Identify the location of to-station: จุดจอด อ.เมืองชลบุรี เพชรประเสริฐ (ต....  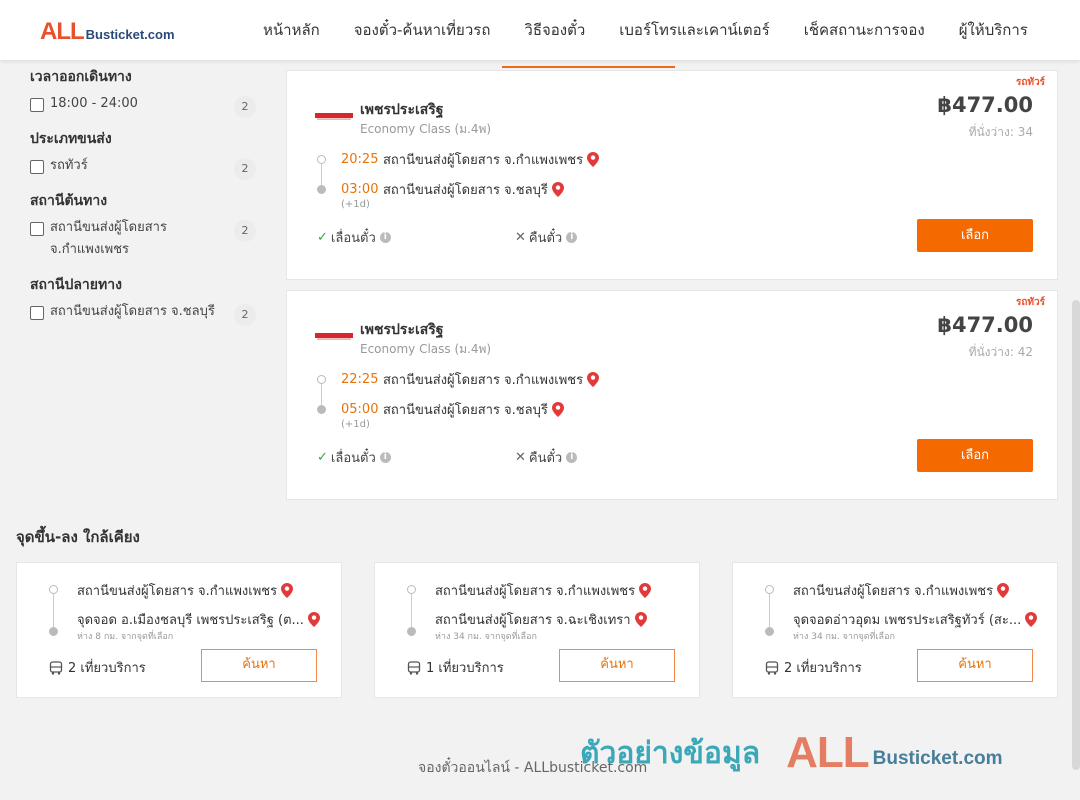
(190, 620).